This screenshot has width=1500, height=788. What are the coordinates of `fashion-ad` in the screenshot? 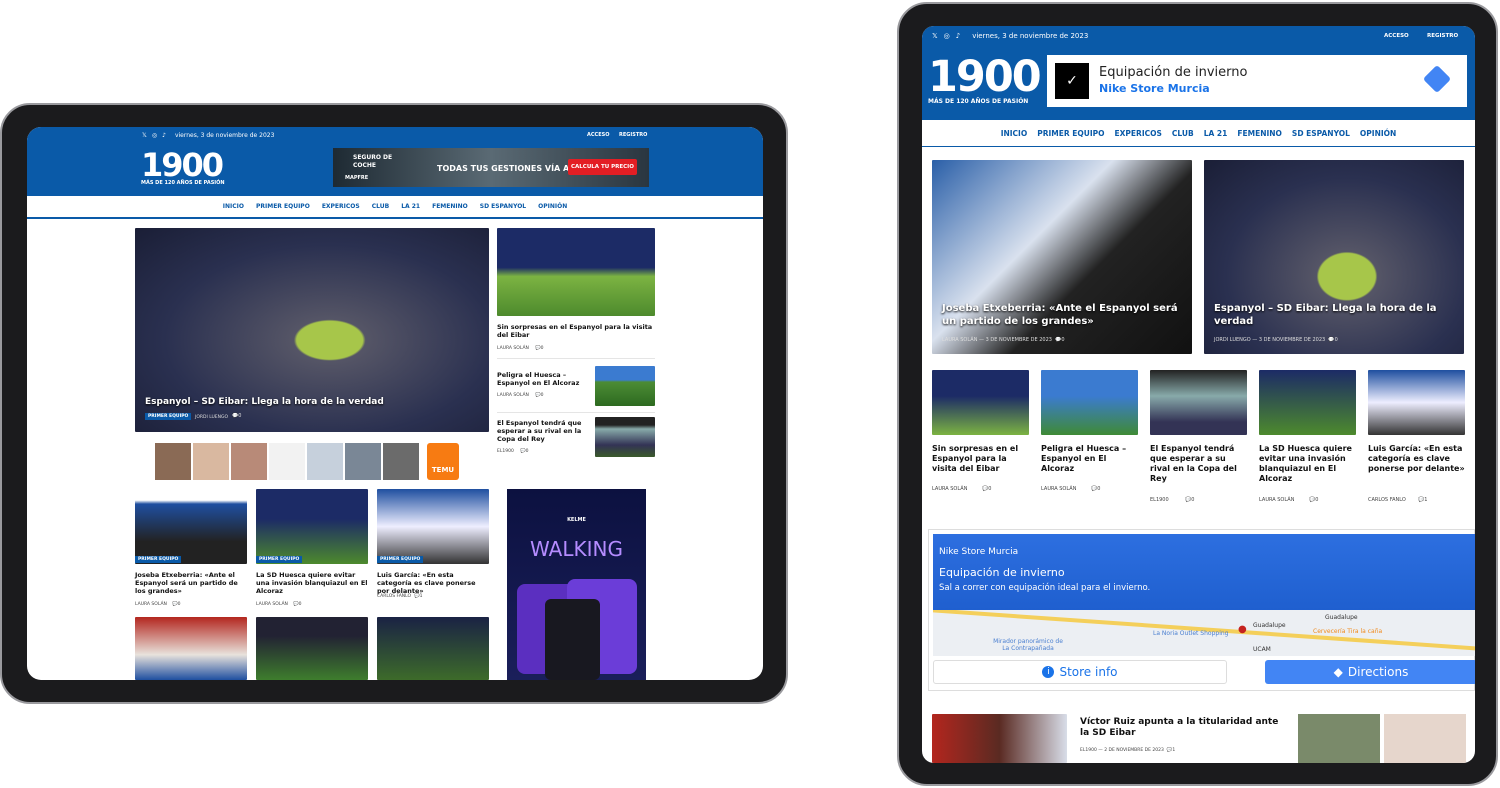 It's located at (1382, 738).